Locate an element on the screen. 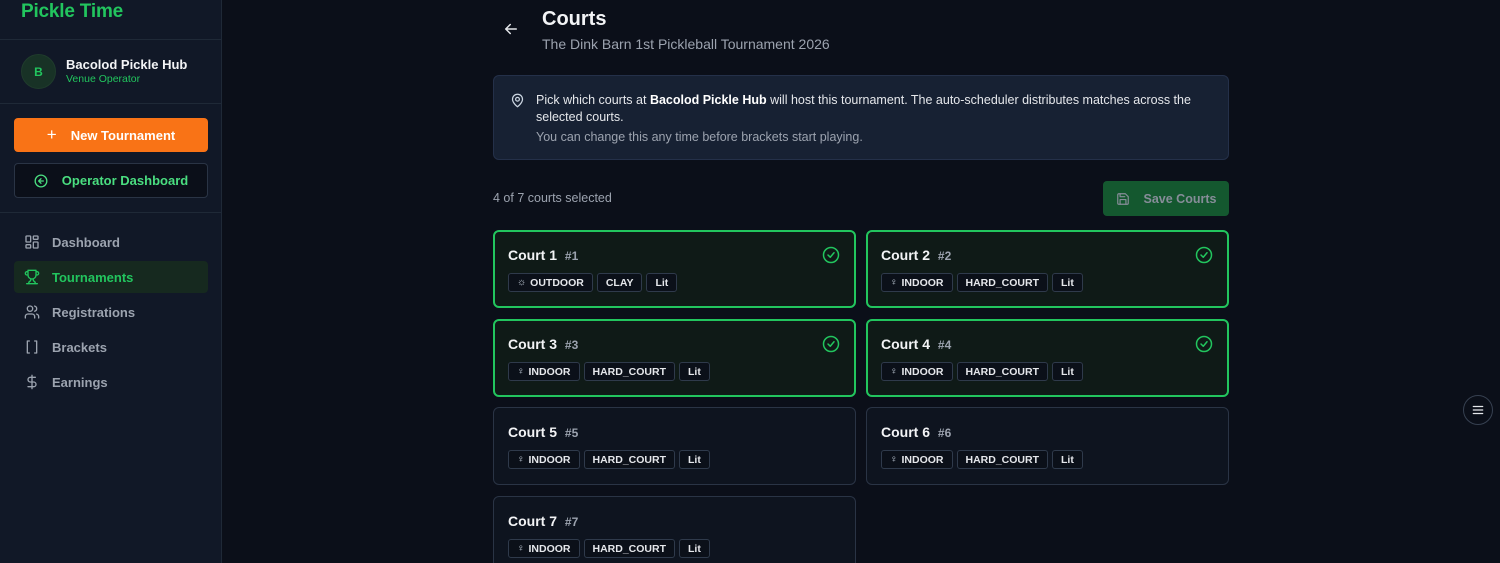 The width and height of the screenshot is (1500, 563). sidebar-item-label: Registrations is located at coordinates (94, 312).